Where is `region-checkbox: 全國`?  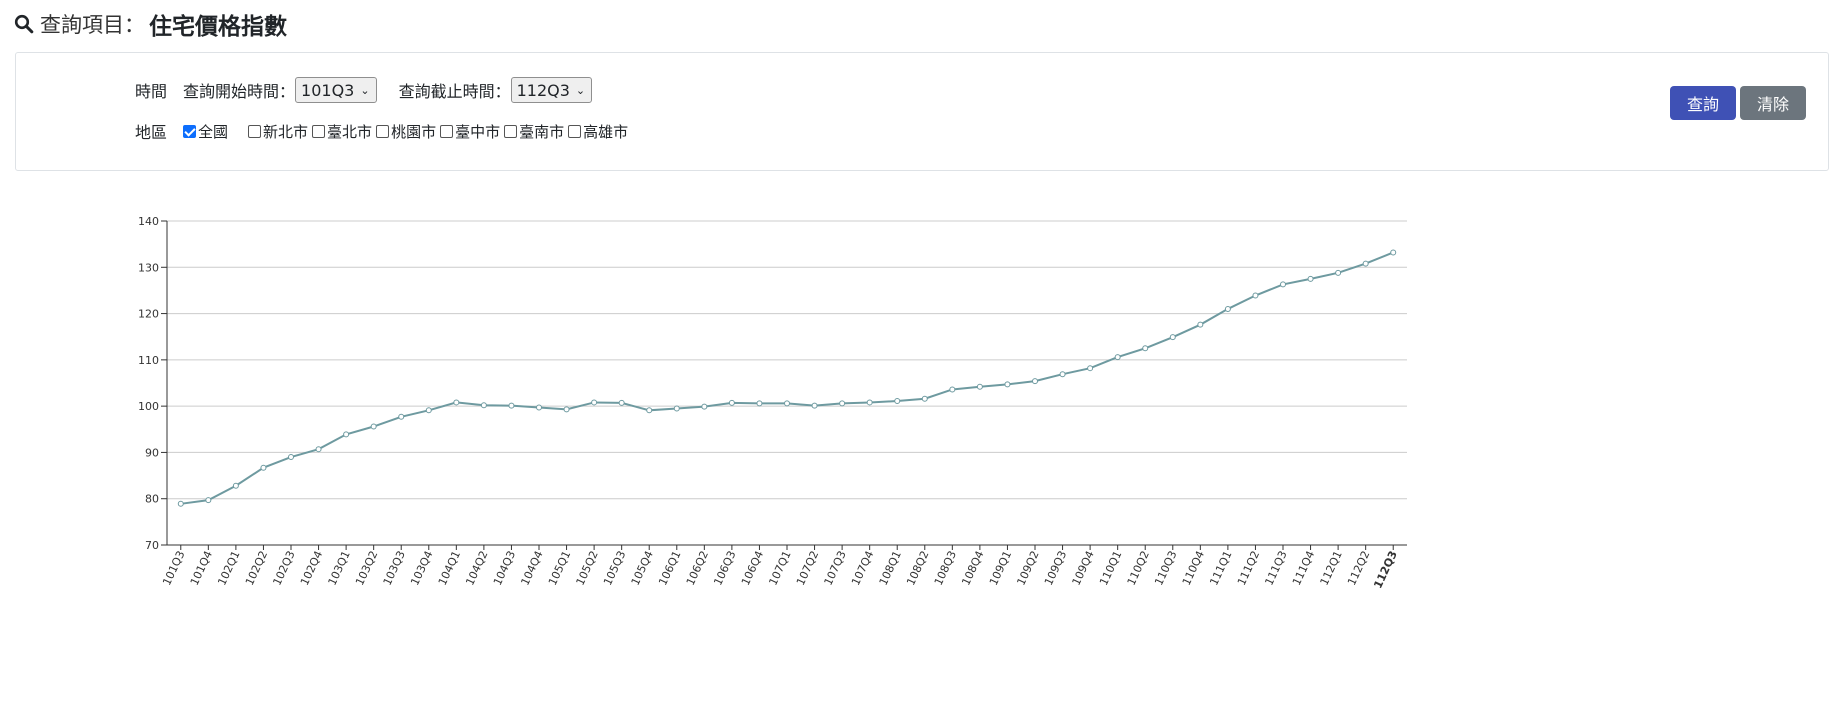
region-checkbox: 全國 is located at coordinates (205, 131).